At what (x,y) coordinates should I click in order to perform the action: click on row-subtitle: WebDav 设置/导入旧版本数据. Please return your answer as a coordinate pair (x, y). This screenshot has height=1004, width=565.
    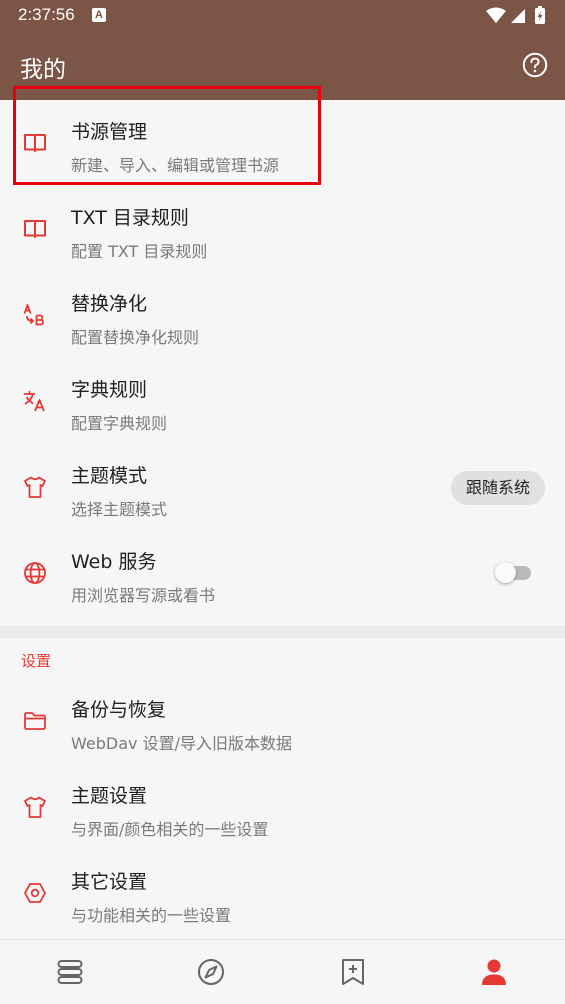
    Looking at the image, I should click on (181, 743).